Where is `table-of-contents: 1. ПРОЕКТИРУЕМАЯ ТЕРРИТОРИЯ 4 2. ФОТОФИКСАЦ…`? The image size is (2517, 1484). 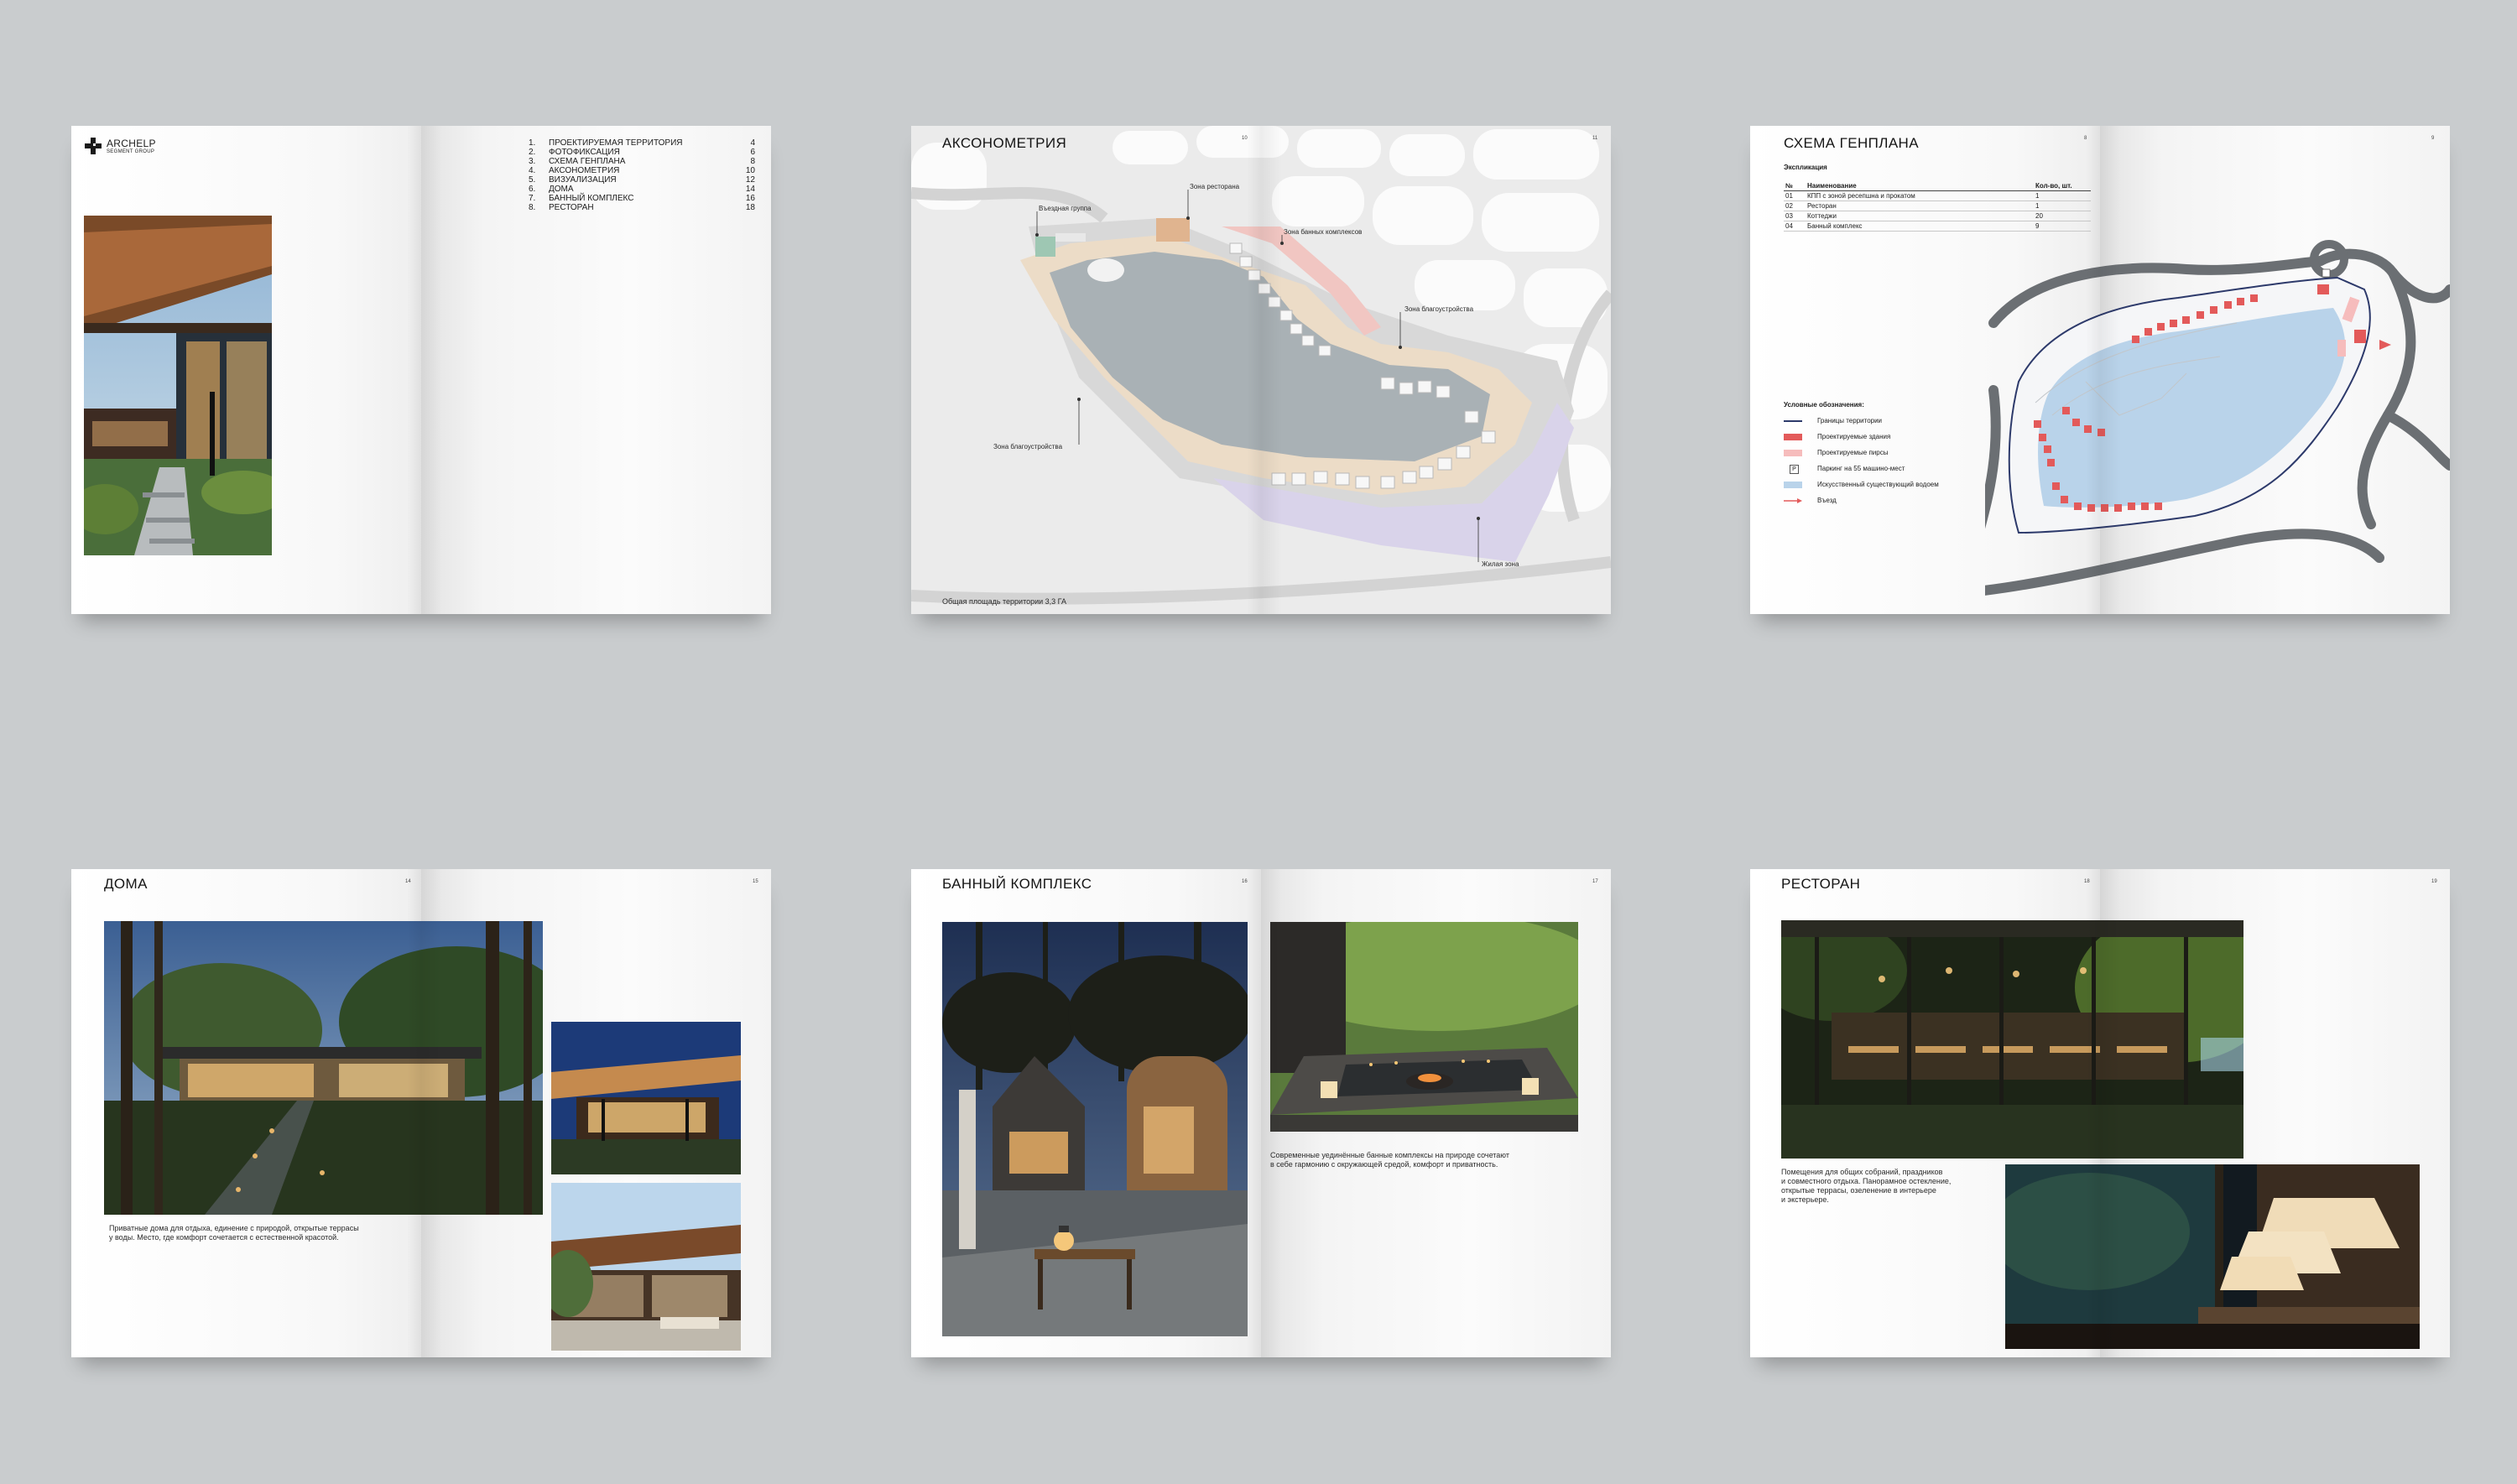 table-of-contents: 1. ПРОЕКТИРУЕМАЯ ТЕРРИТОРИЯ 4 2. ФОТОФИКСАЦ… is located at coordinates (642, 180).